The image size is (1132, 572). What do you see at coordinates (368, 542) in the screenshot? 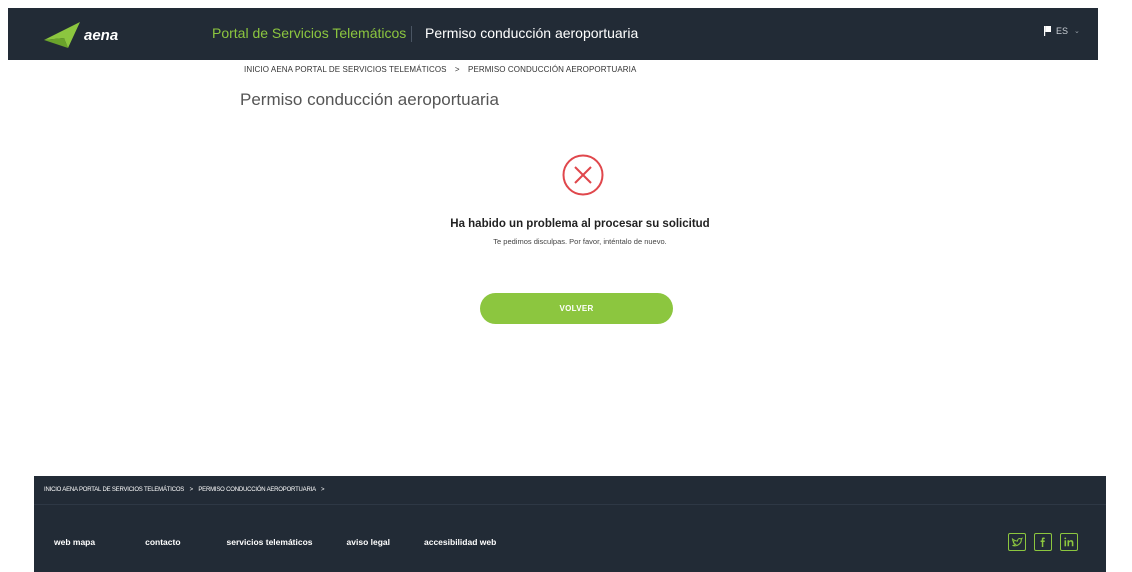
I see `footer-link-aviso-legal: aviso legal` at bounding box center [368, 542].